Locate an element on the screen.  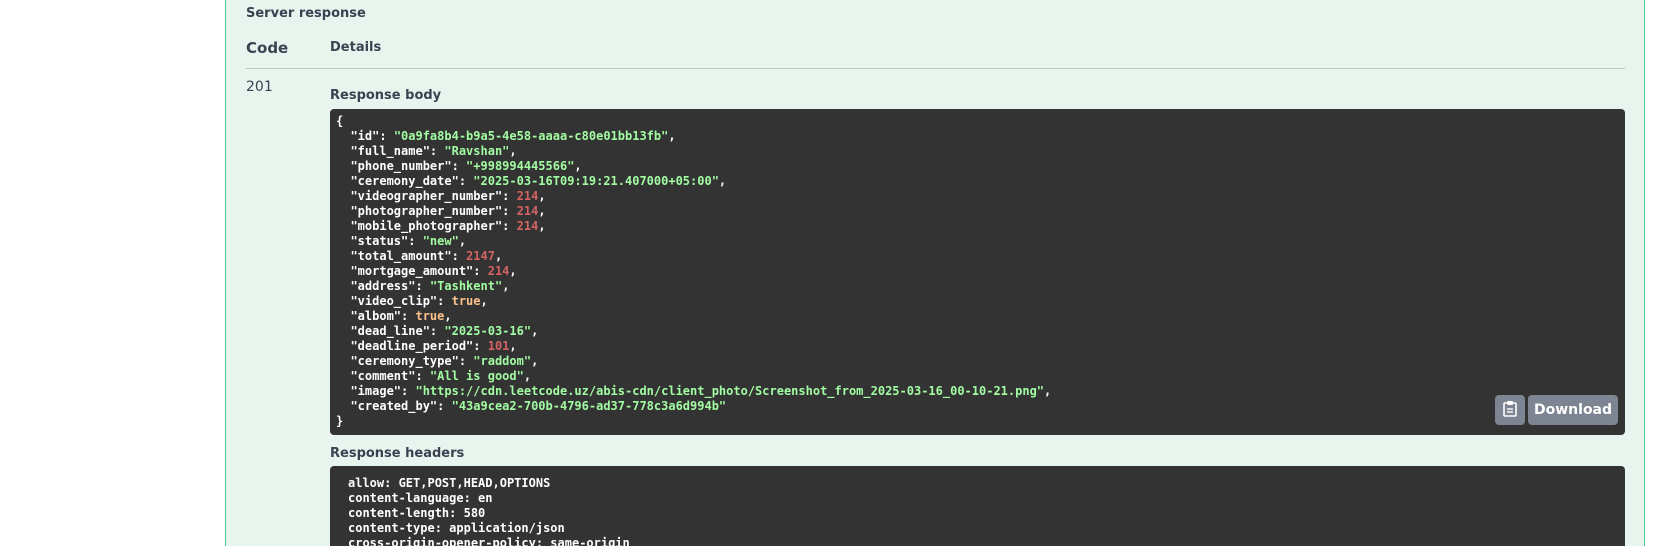
response-header-line: content-type: application/json is located at coordinates (456, 528).